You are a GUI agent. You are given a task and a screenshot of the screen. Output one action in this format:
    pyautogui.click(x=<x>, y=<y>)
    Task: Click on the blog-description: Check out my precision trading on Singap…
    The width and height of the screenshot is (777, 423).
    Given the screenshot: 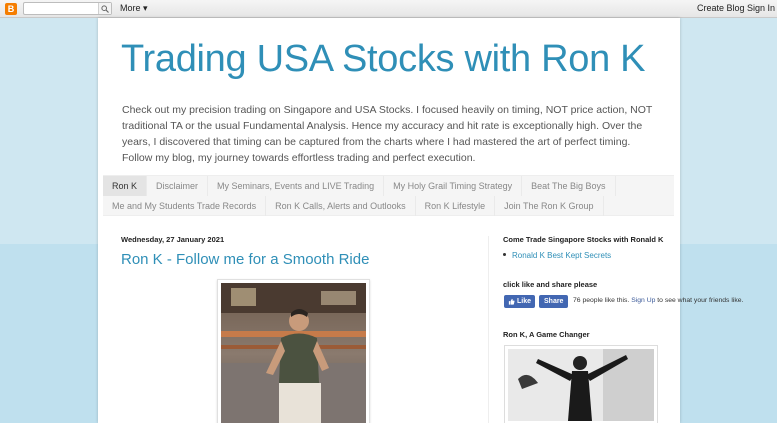 What is the action you would take?
    pyautogui.click(x=387, y=134)
    